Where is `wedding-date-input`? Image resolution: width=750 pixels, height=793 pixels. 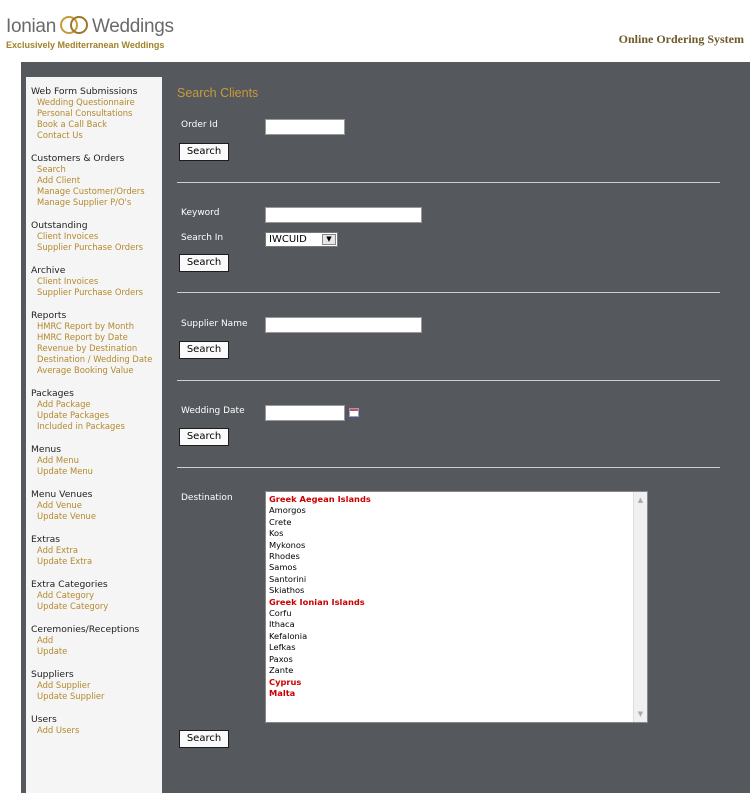 wedding-date-input is located at coordinates (305, 413).